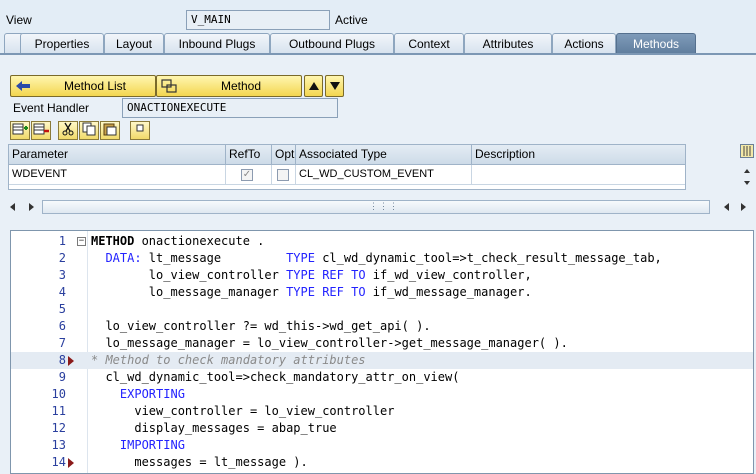 This screenshot has width=756, height=474. What do you see at coordinates (743, 207) in the screenshot?
I see `scroll-right-end-icon` at bounding box center [743, 207].